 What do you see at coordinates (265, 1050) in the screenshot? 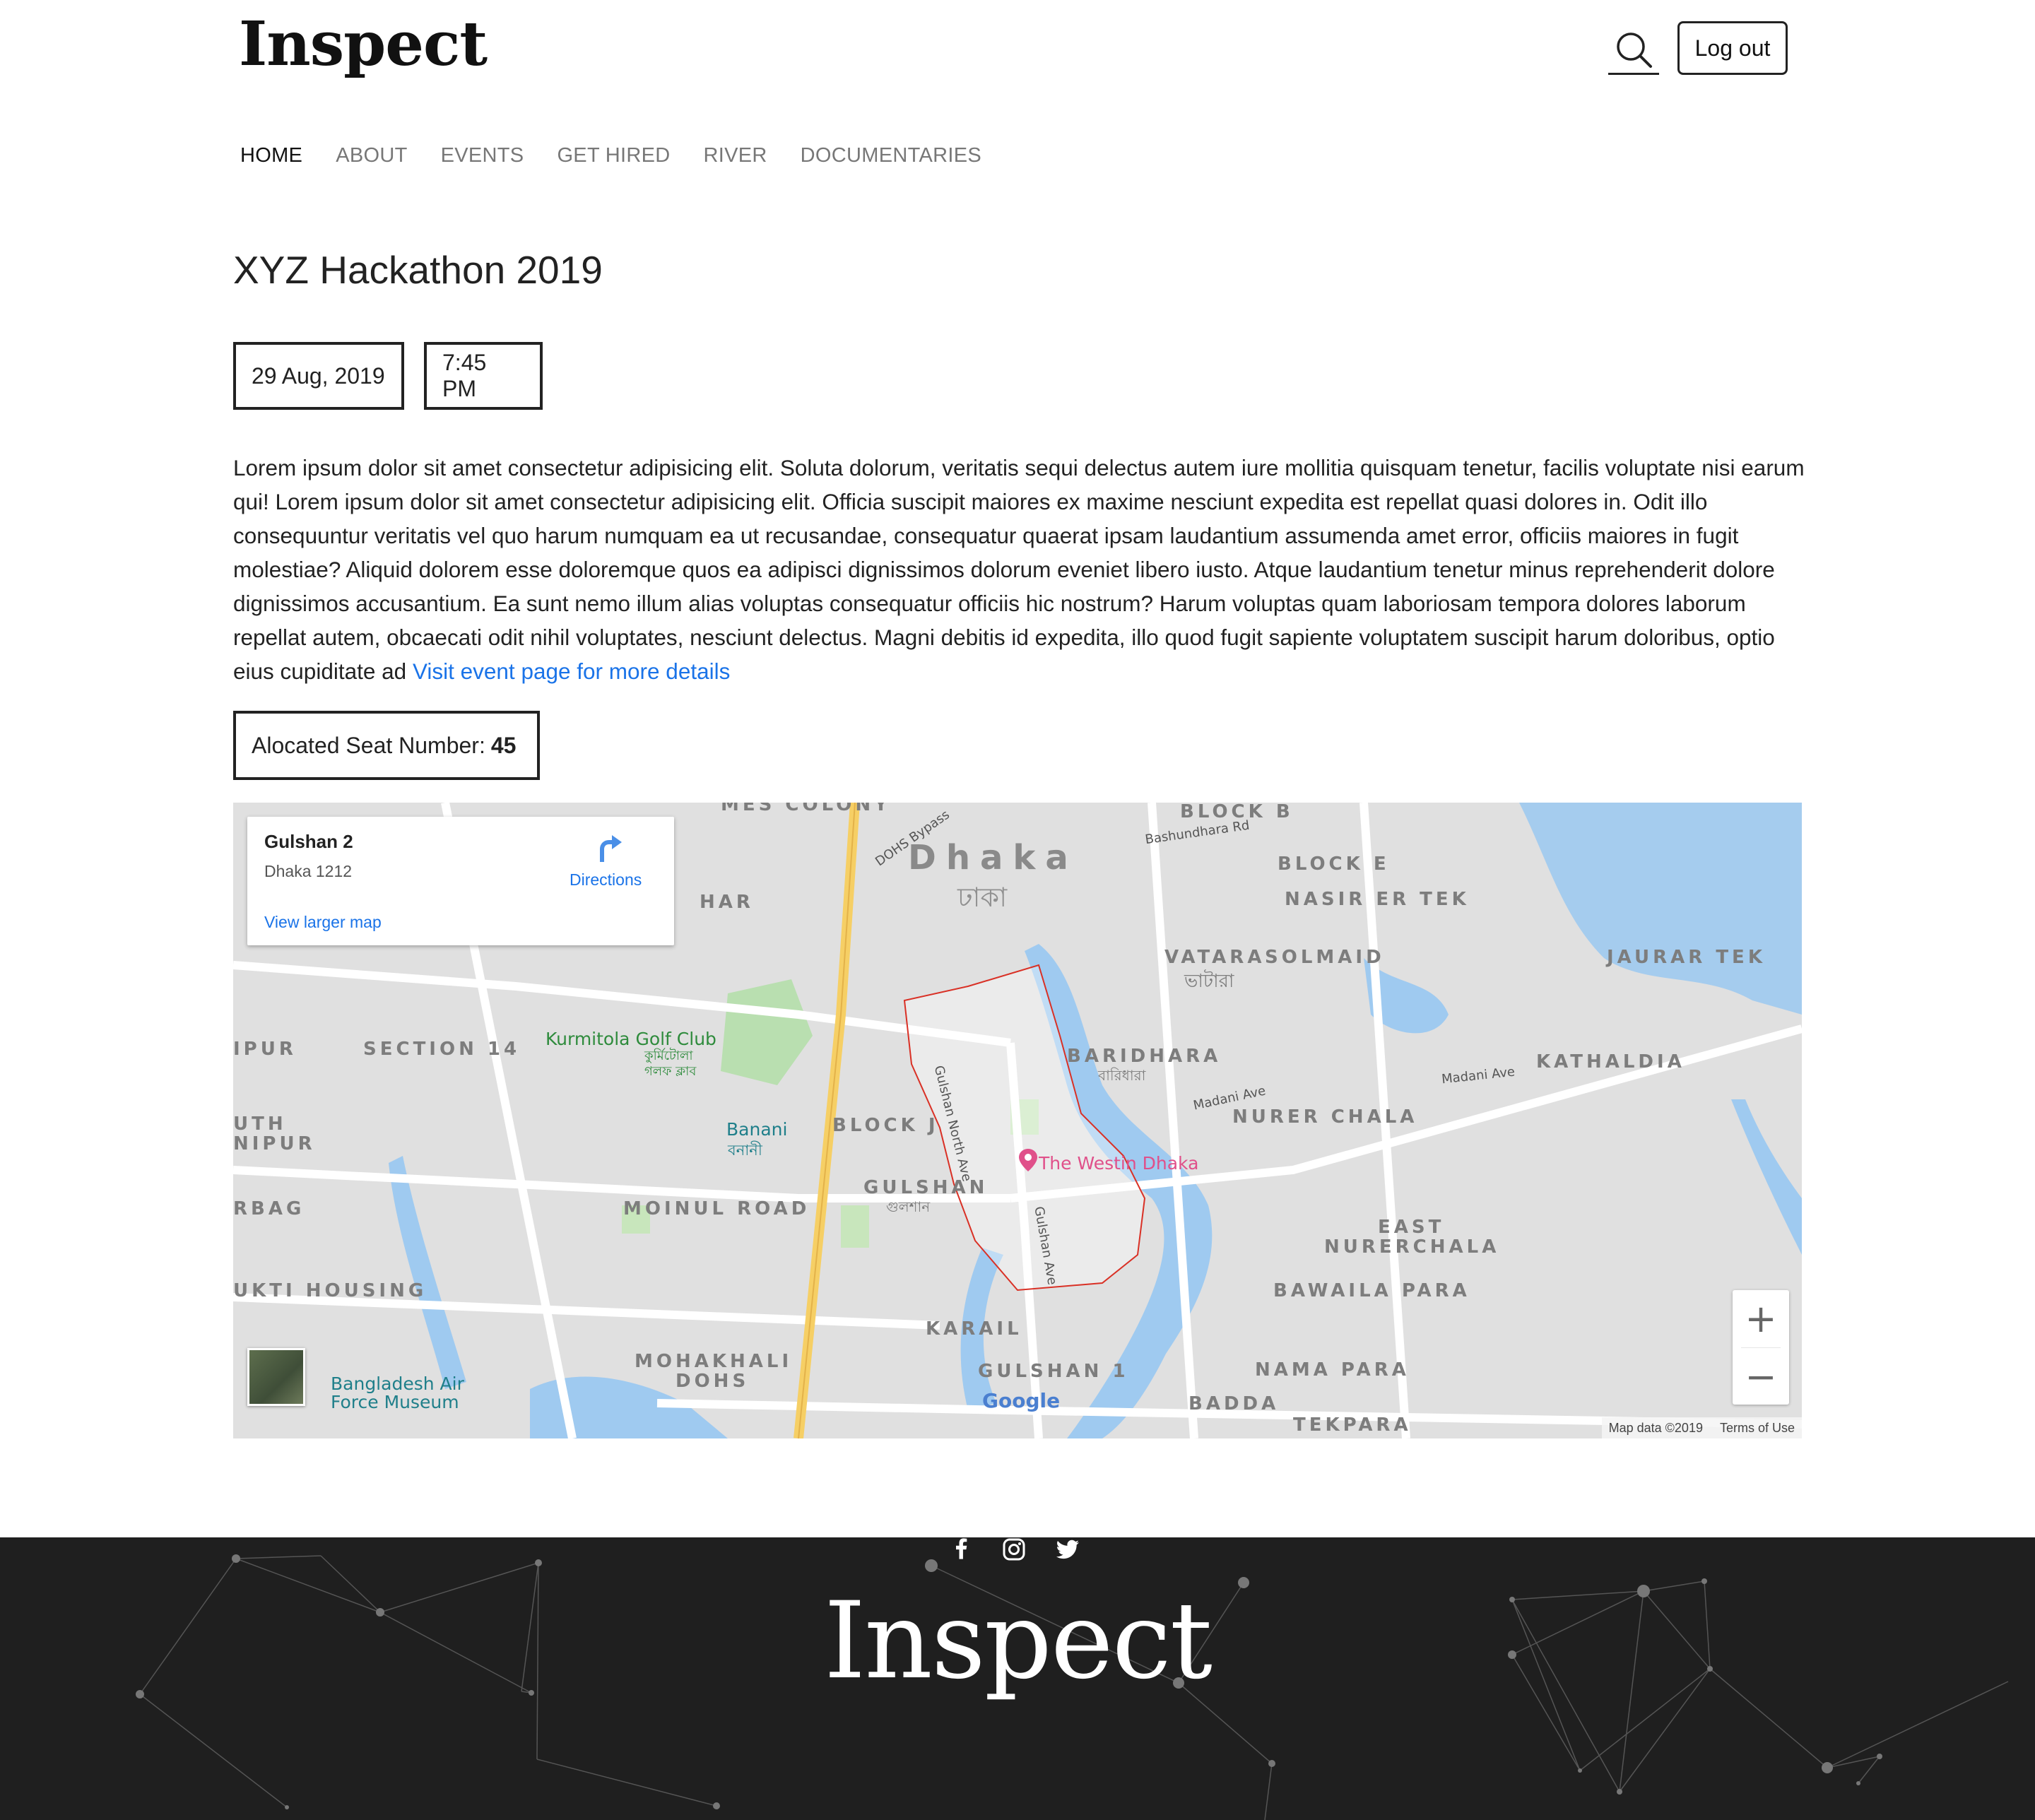
I see `map-label-ipur: IPUR` at bounding box center [265, 1050].